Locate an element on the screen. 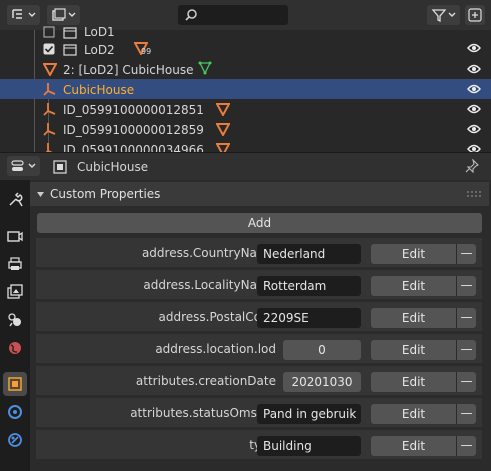  outliner-row-label: LoD2 is located at coordinates (99, 50).